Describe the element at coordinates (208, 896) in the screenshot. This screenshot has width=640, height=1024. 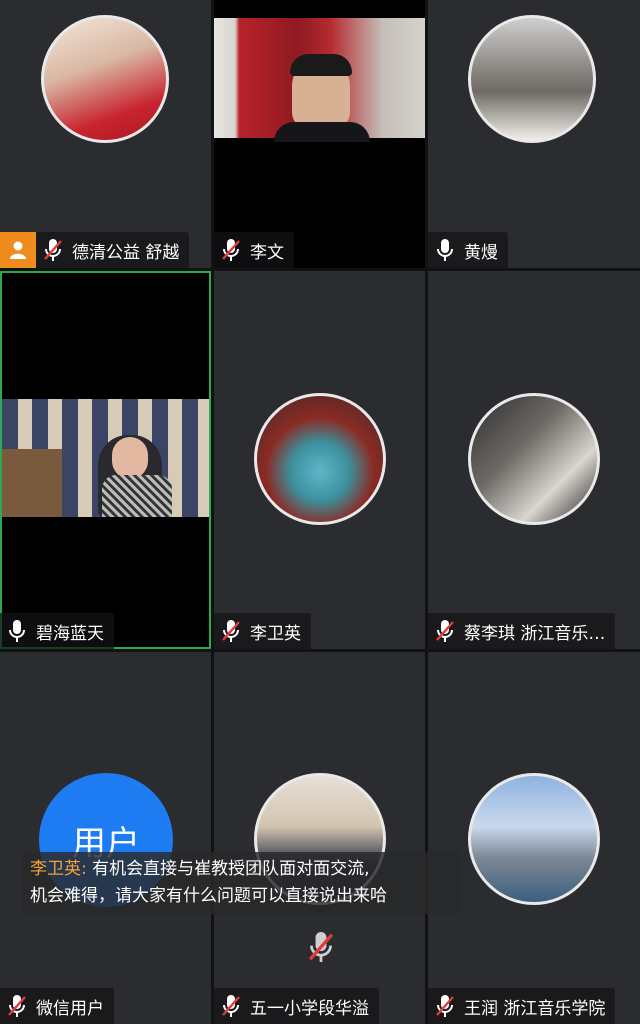
I see `subtitle-text-2: 机会难得，请大家有什么问题可以直接说出来哈` at that location.